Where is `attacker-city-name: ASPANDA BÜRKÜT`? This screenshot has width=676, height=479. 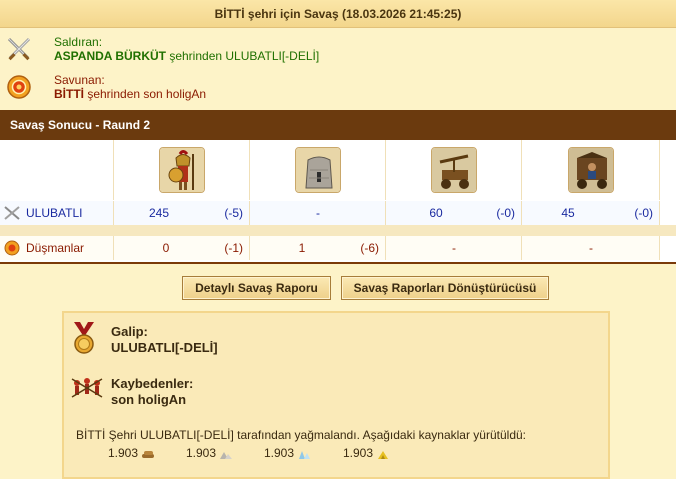 attacker-city-name: ASPANDA BÜRKÜT is located at coordinates (110, 56).